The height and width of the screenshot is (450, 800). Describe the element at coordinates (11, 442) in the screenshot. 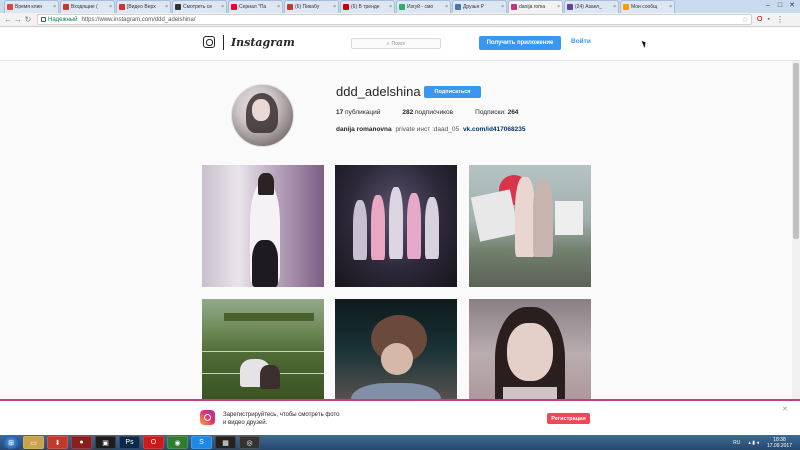

I see `start-button-icon: ⊞` at that location.